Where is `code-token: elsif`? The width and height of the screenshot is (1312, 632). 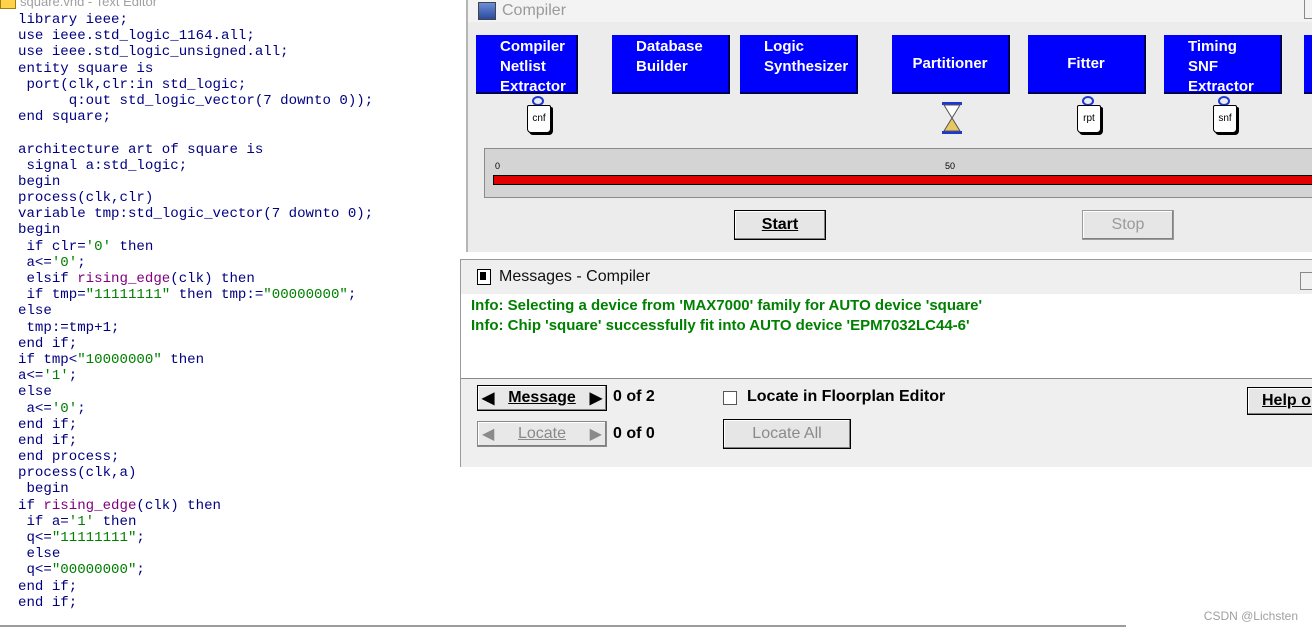 code-token: elsif is located at coordinates (48, 279).